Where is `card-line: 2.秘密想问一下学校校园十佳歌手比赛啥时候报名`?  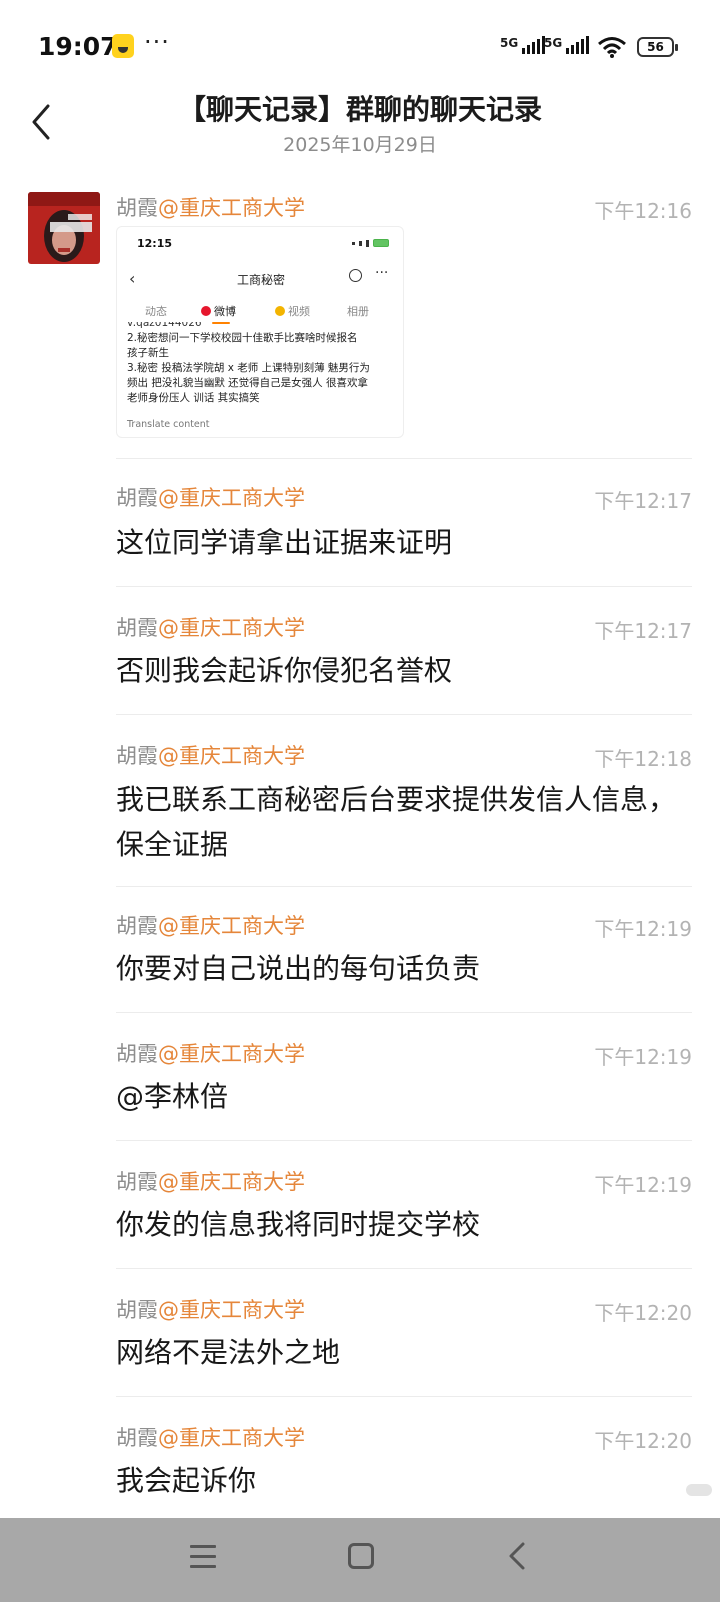 card-line: 2.秘密想问一下学校校园十佳歌手比赛啥时候报名 is located at coordinates (242, 338).